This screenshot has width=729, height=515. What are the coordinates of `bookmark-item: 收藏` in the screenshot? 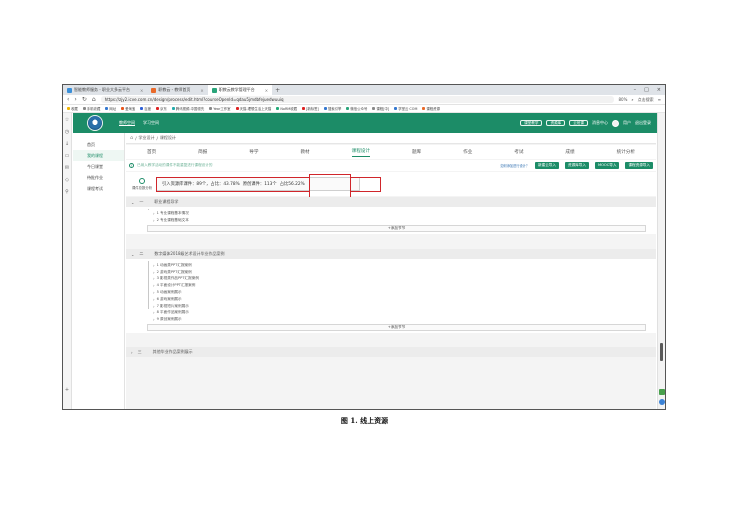 It's located at (72, 108).